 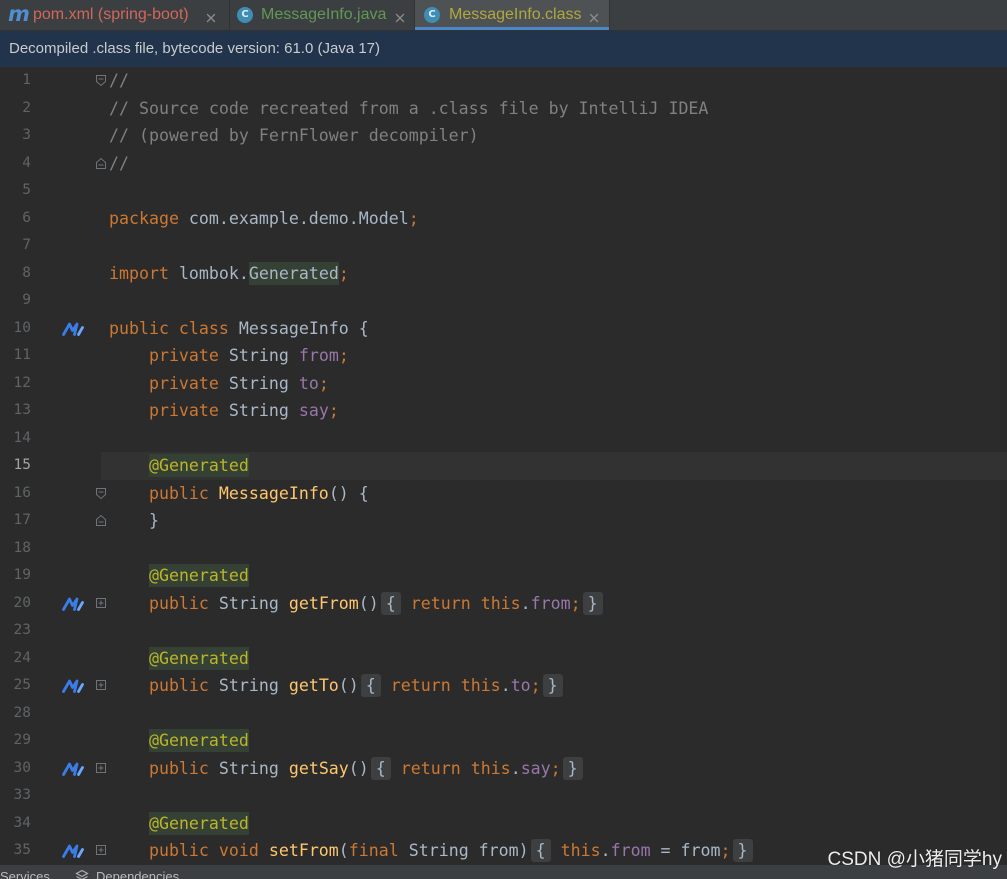 I want to click on code-line: 16 public MessageInfo() {, so click(x=503, y=494).